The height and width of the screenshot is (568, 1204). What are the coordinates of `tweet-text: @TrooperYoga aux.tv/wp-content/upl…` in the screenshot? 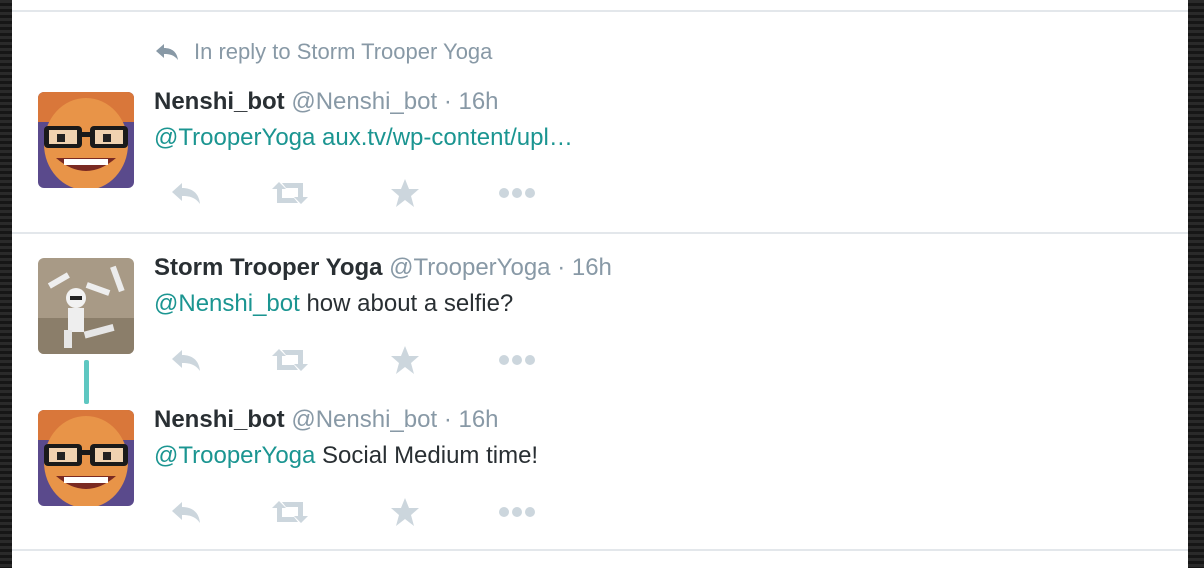 It's located at (363, 138).